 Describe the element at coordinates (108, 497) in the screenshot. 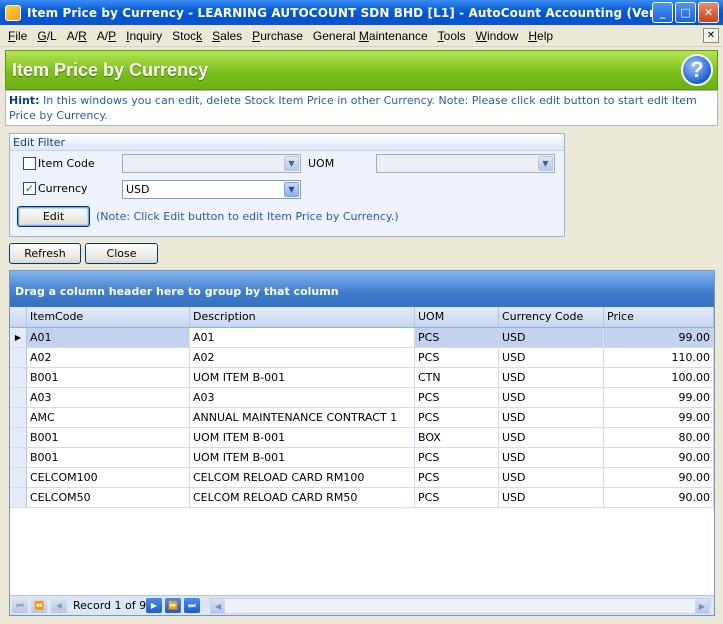

I see `cell-itemcode: CELCOM50` at that location.